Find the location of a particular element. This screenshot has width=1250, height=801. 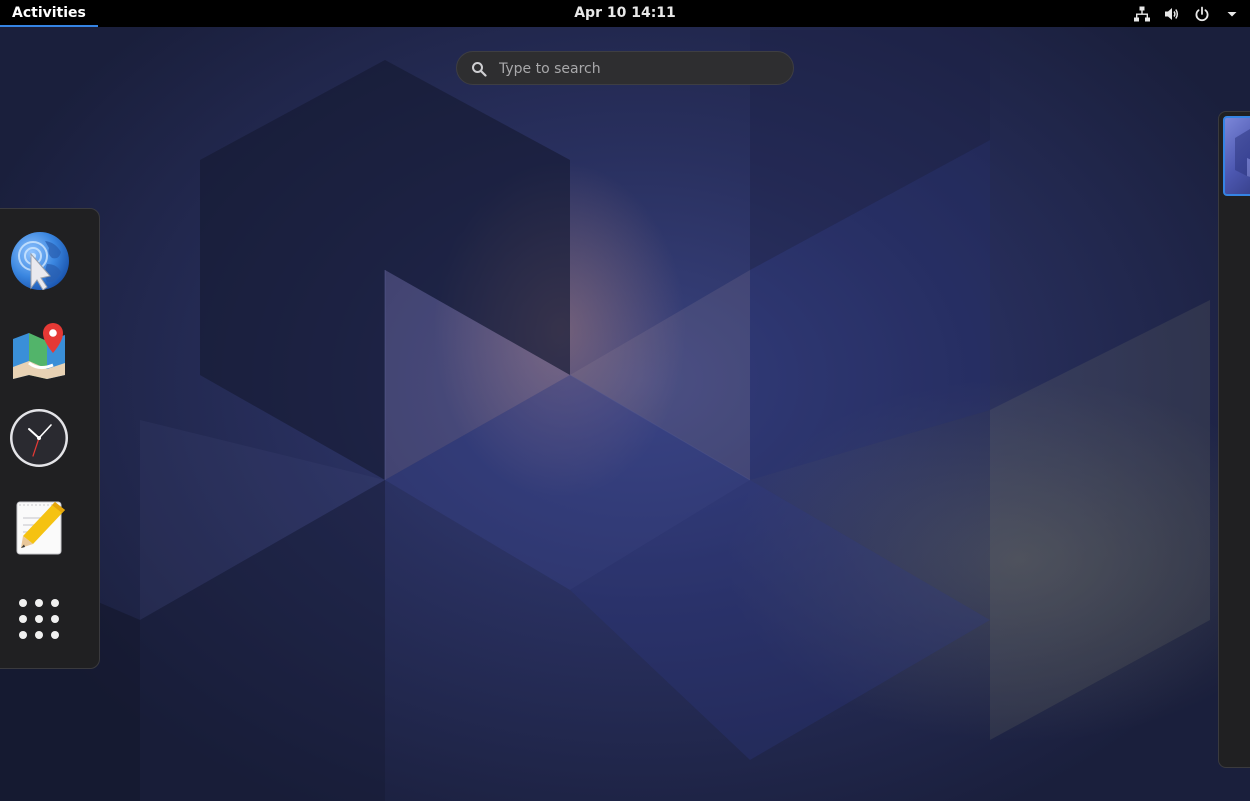

workspace-thumbnail is located at coordinates (1236, 156).